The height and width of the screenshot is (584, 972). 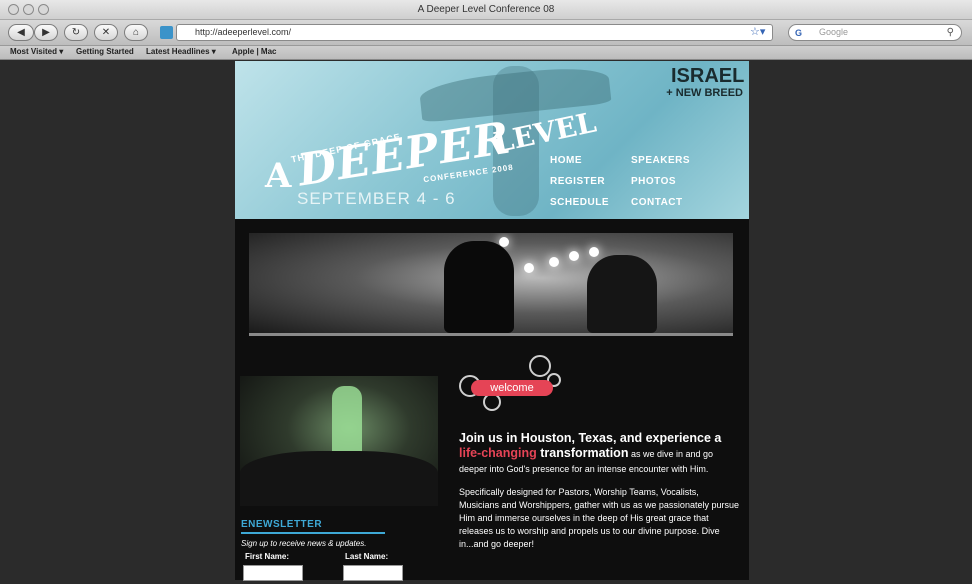 I want to click on partner-new-breed: + NEW BREED, so click(x=704, y=93).